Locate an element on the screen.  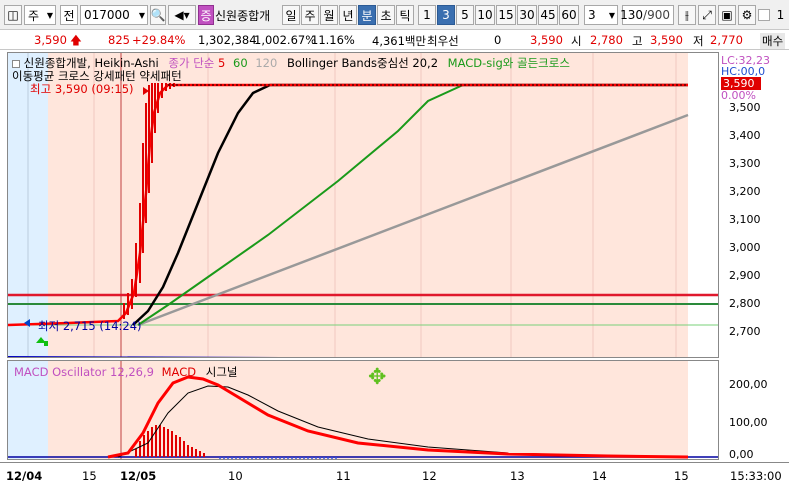
tab-month: 월 is located at coordinates (329, 15).